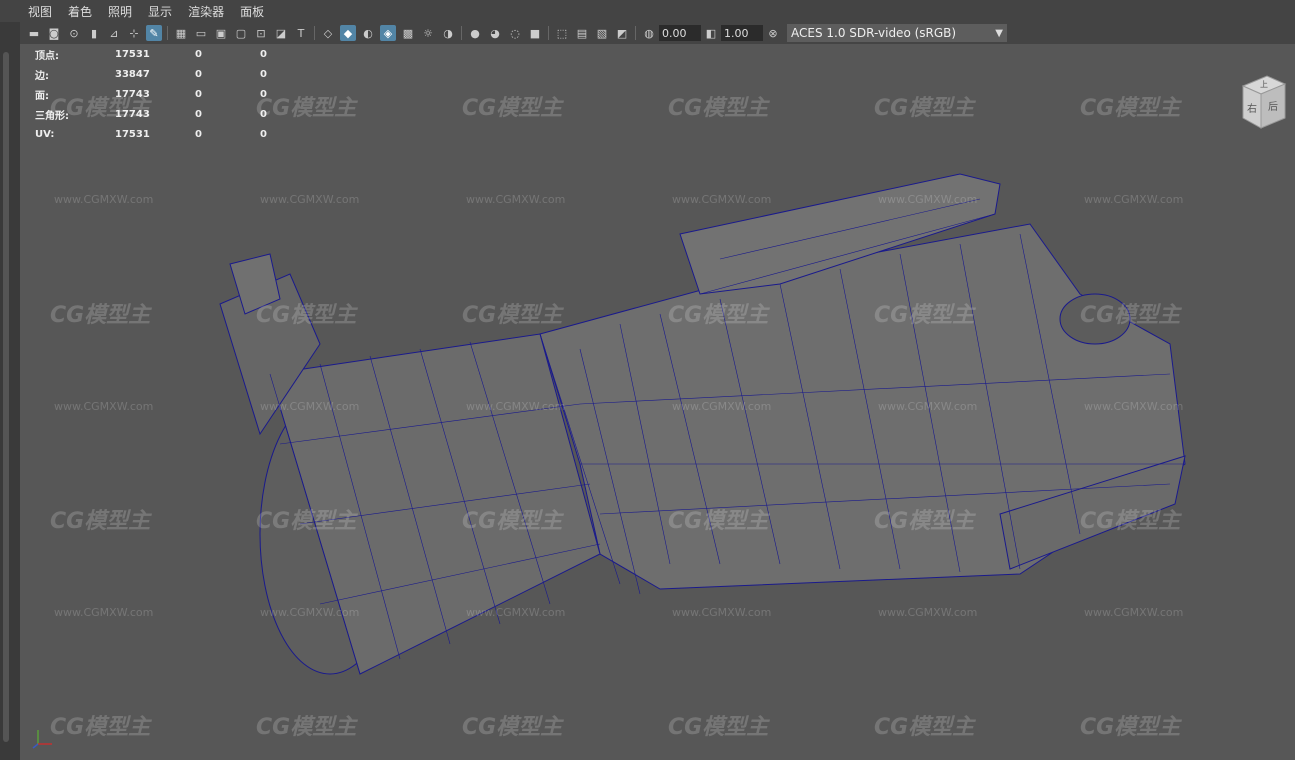 The height and width of the screenshot is (760, 1295). Describe the element at coordinates (647, 11) in the screenshot. I see `menu-bar: 视图 着色 照明 显示 渲染器 面板` at that location.